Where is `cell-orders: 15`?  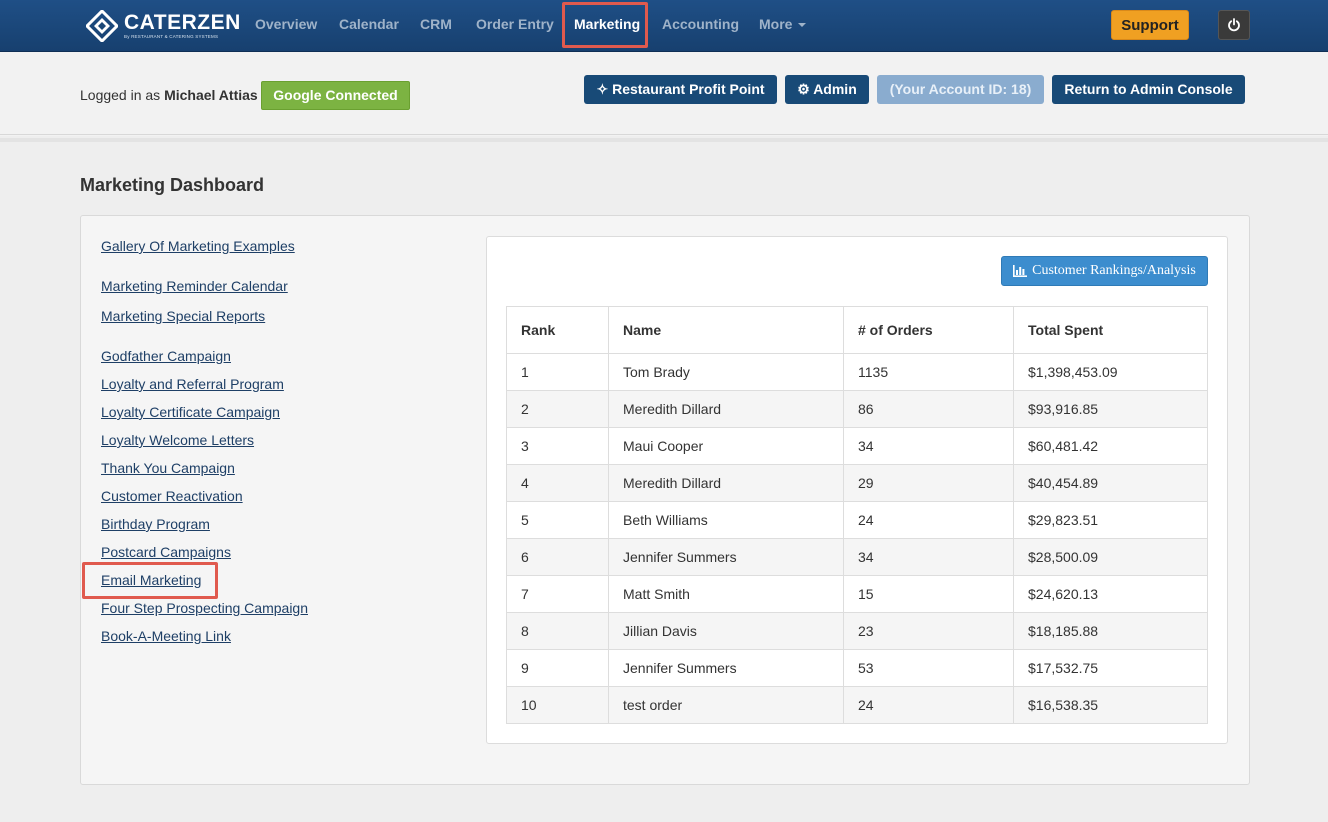
cell-orders: 15 is located at coordinates (928, 594).